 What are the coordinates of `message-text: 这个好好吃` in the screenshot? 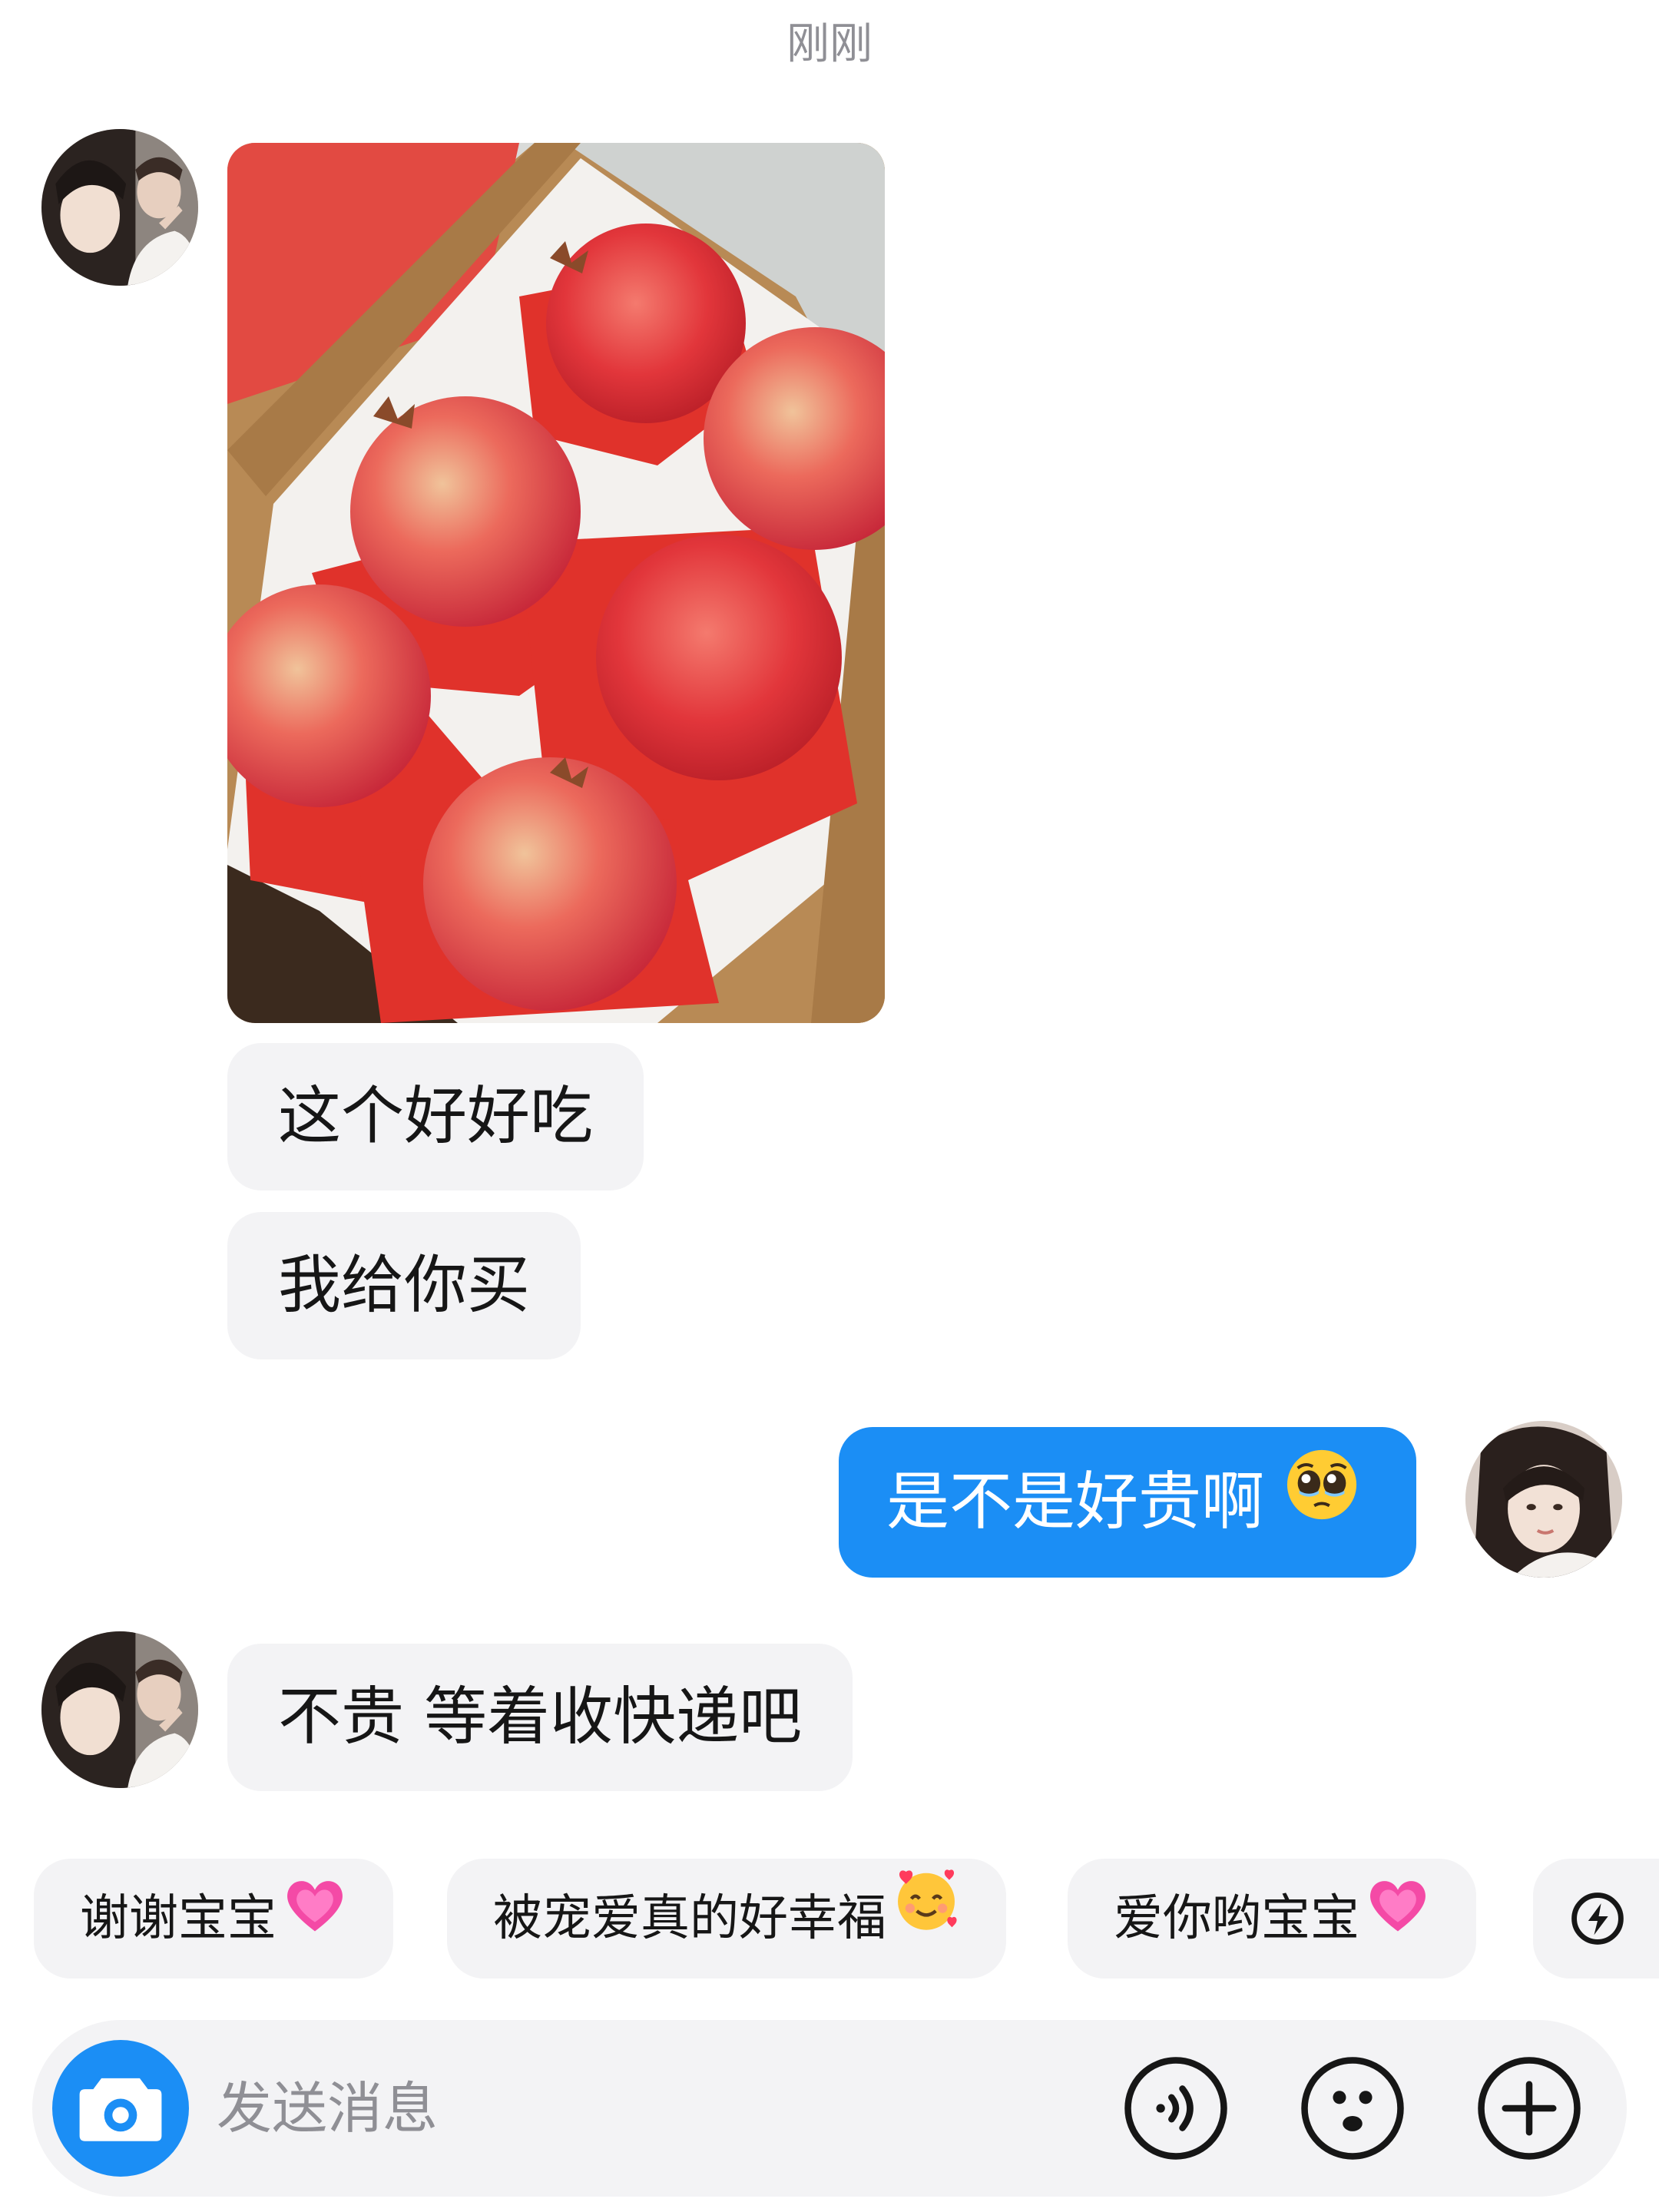 It's located at (436, 1116).